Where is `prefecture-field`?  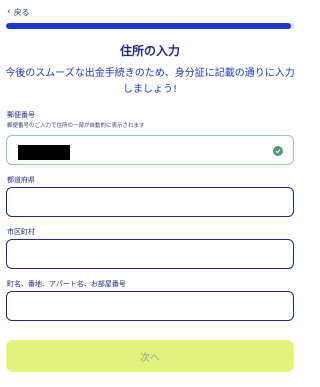 prefecture-field is located at coordinates (150, 202).